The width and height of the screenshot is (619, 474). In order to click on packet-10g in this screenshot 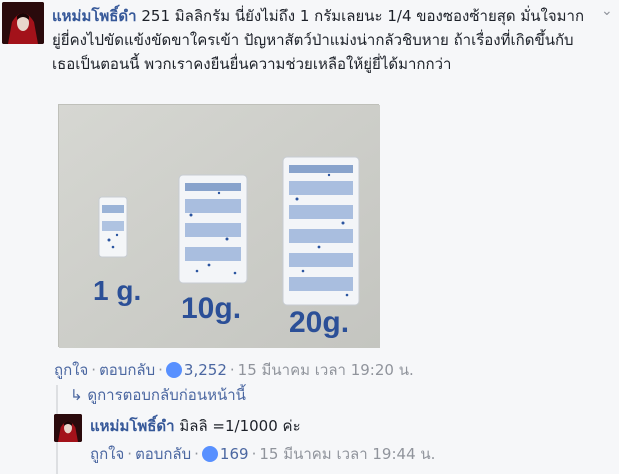, I will do `click(213, 229)`.